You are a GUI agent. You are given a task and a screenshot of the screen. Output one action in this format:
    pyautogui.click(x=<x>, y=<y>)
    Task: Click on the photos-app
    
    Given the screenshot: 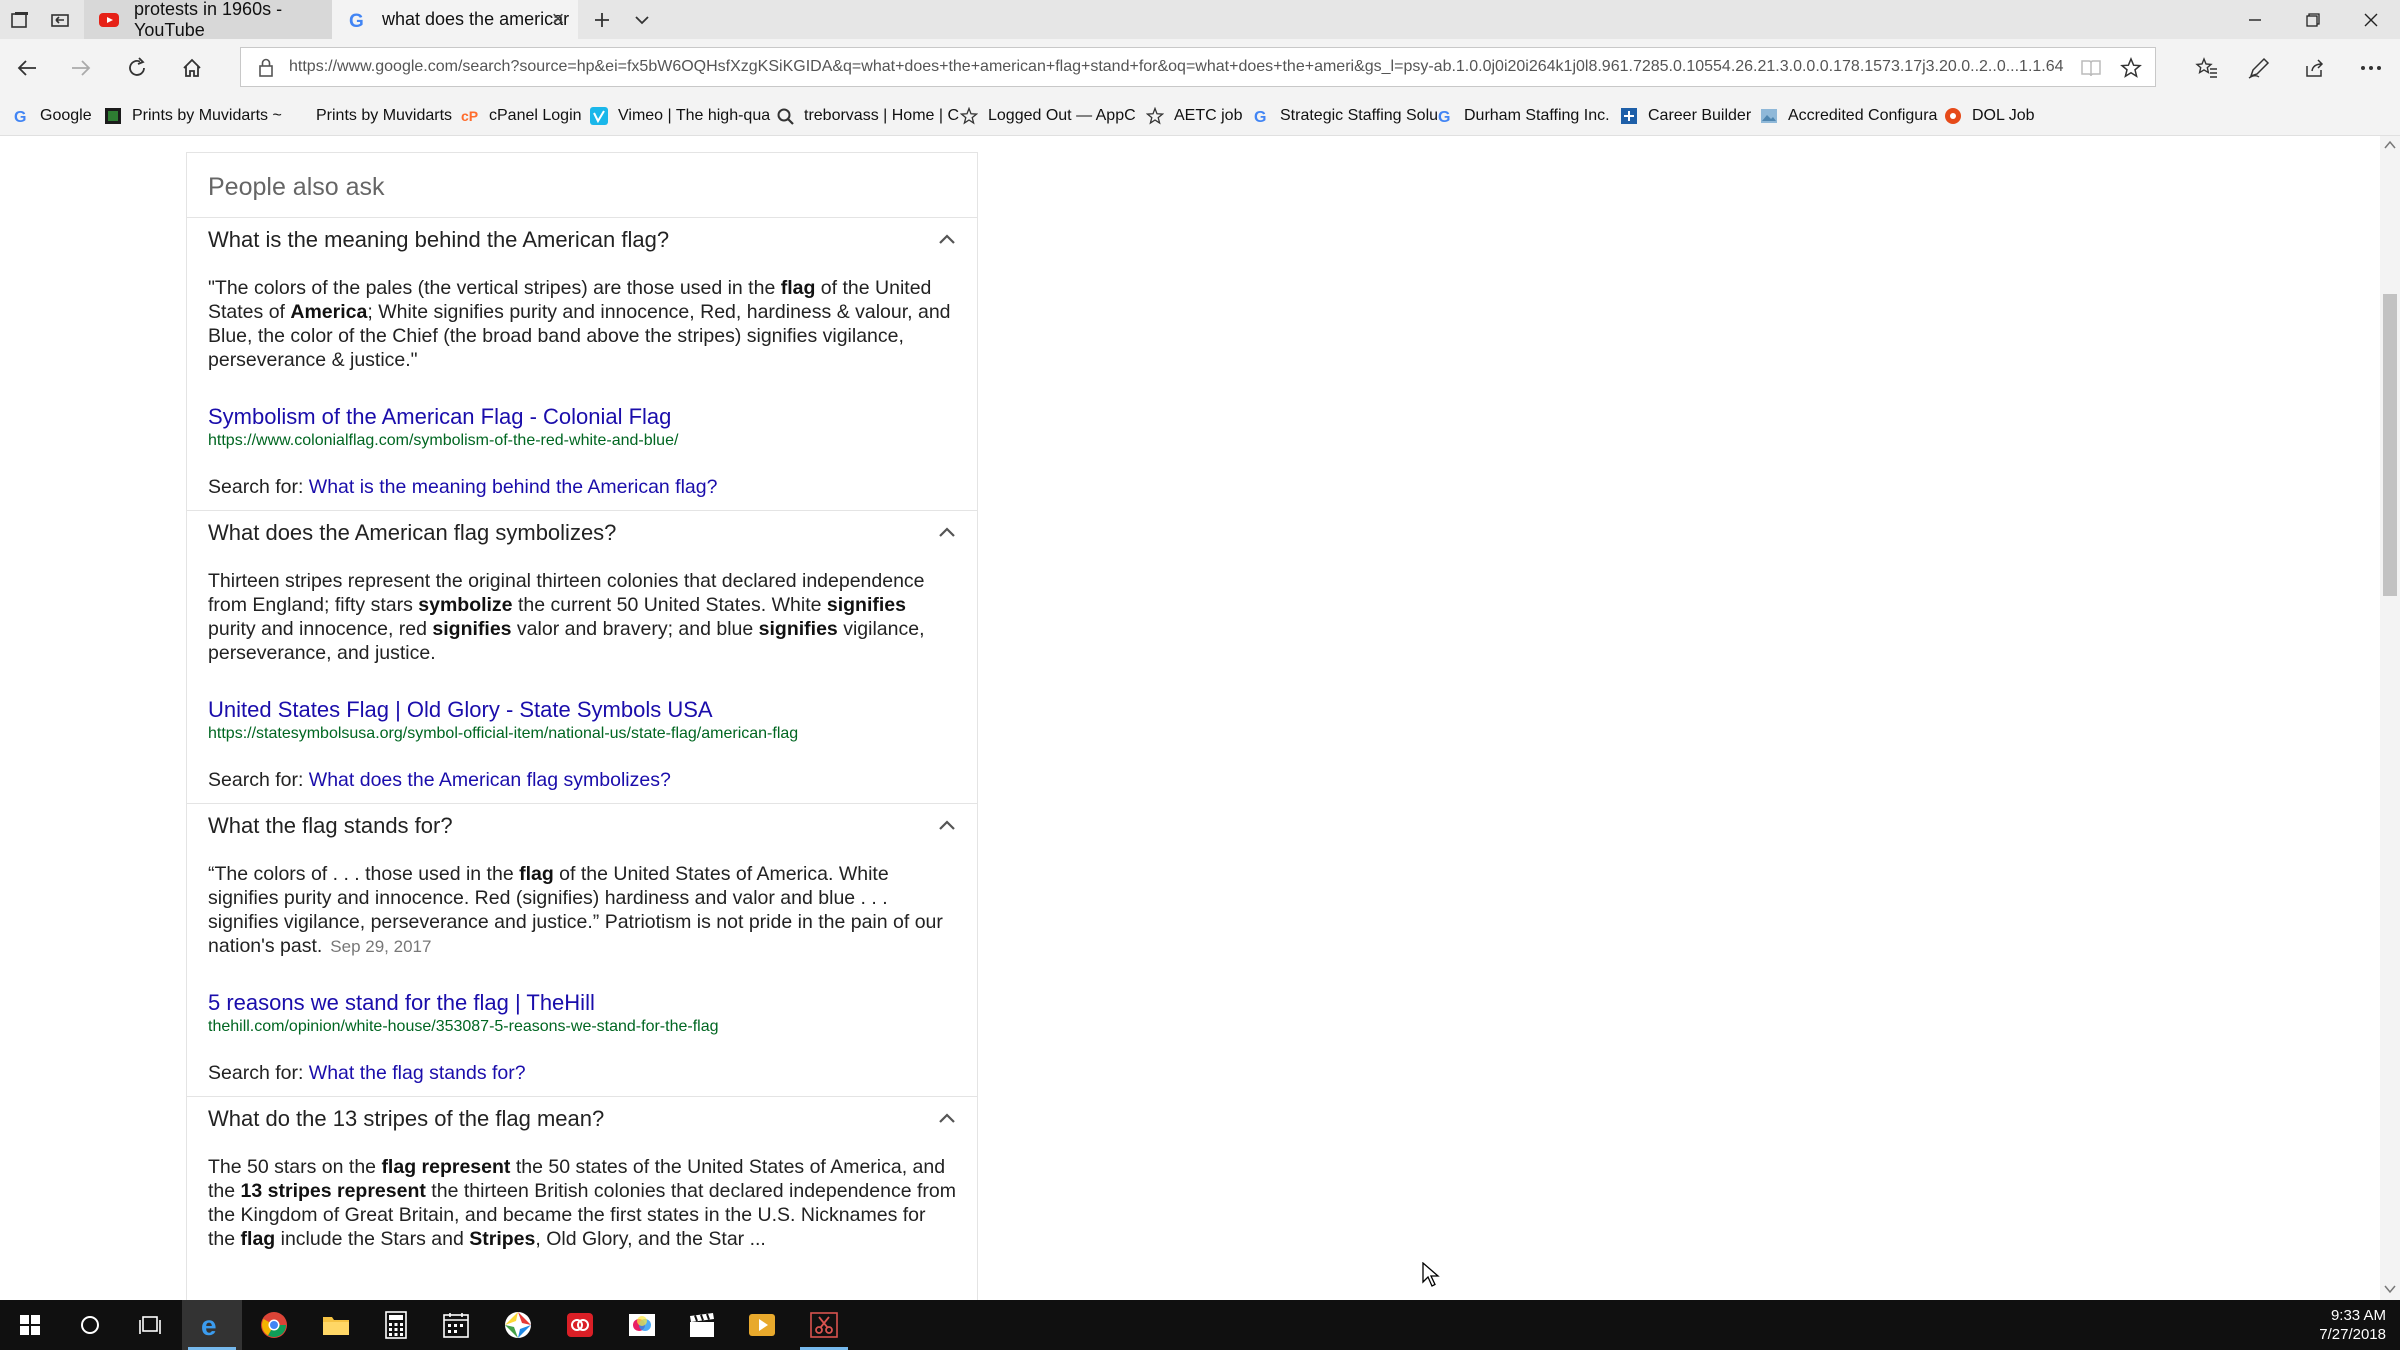 What is the action you would take?
    pyautogui.click(x=518, y=1325)
    